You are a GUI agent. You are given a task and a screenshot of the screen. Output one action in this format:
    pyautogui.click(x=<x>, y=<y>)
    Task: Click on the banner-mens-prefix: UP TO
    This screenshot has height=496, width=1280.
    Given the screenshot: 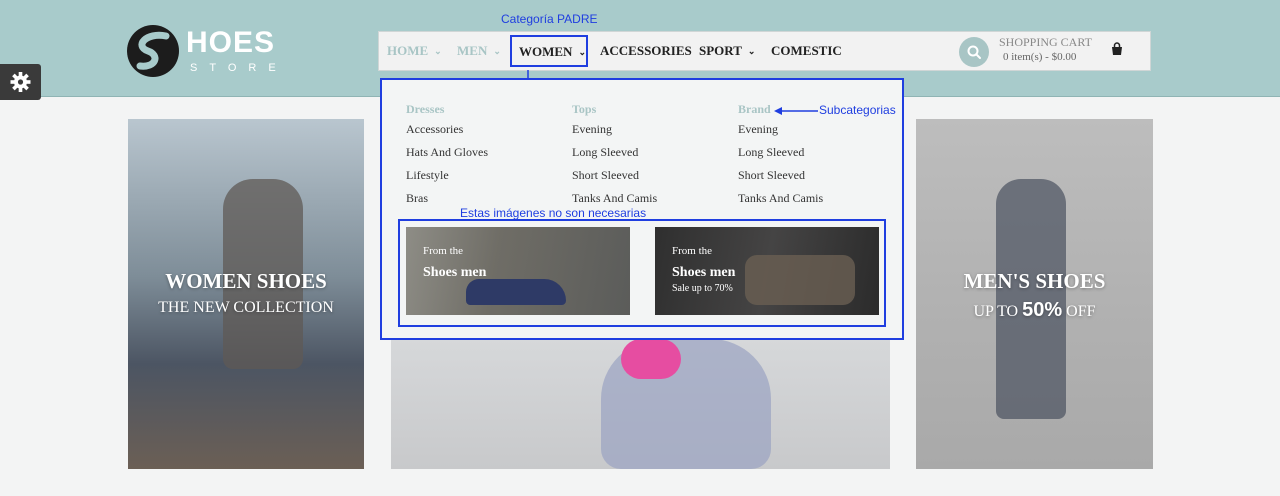 What is the action you would take?
    pyautogui.click(x=996, y=311)
    